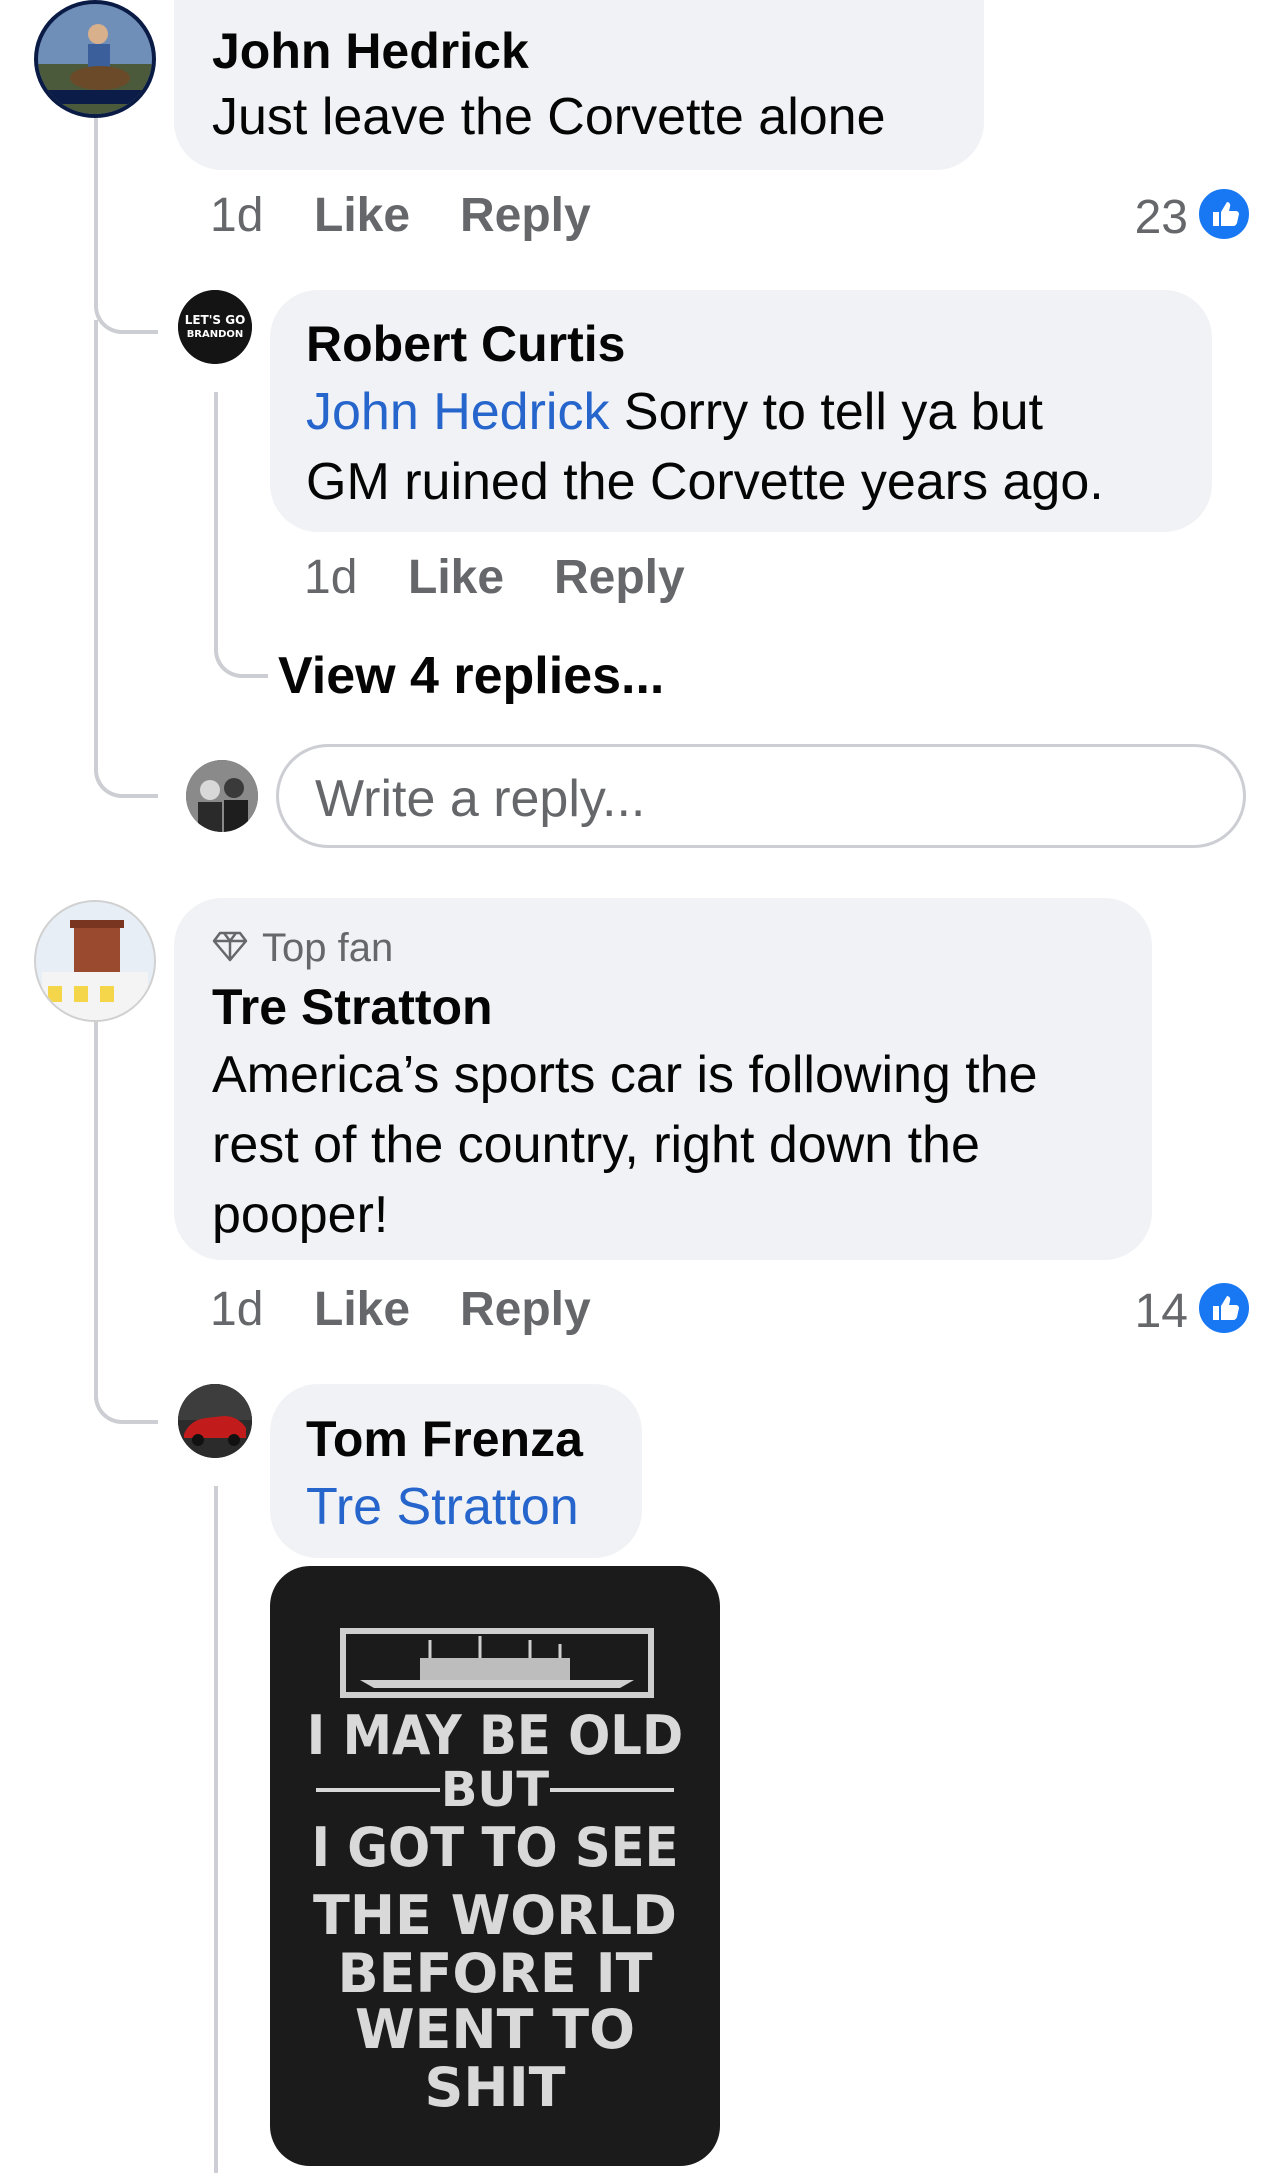 The width and height of the screenshot is (1284, 2173). What do you see at coordinates (1150, 1312) in the screenshot?
I see `like-count: 14` at bounding box center [1150, 1312].